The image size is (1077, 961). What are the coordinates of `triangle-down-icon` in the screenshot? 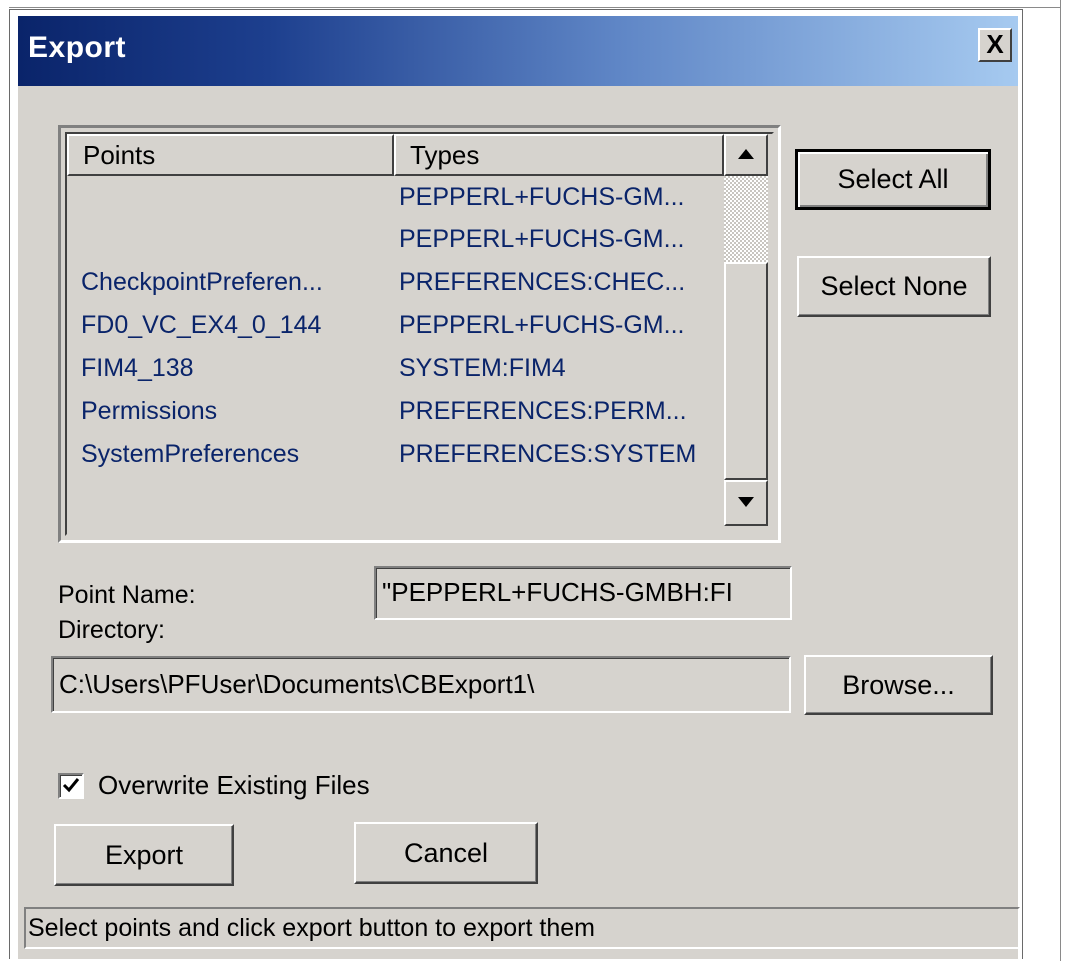 It's located at (746, 502).